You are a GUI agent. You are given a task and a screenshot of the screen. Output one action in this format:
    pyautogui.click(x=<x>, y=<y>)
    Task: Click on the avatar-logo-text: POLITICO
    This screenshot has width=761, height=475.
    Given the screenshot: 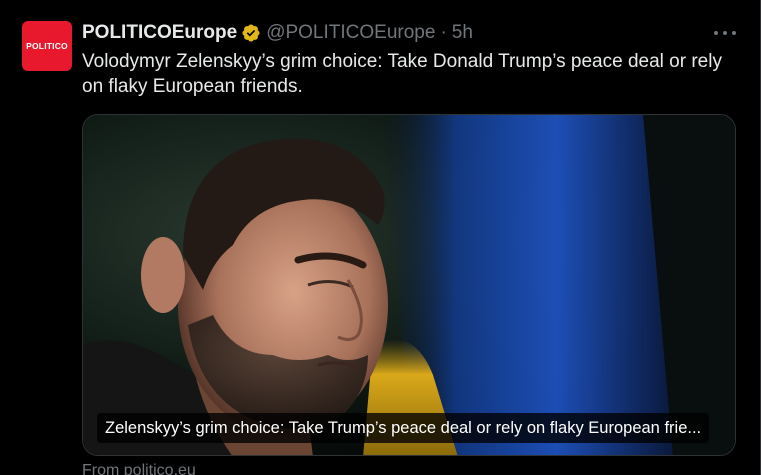 What is the action you would take?
    pyautogui.click(x=47, y=46)
    